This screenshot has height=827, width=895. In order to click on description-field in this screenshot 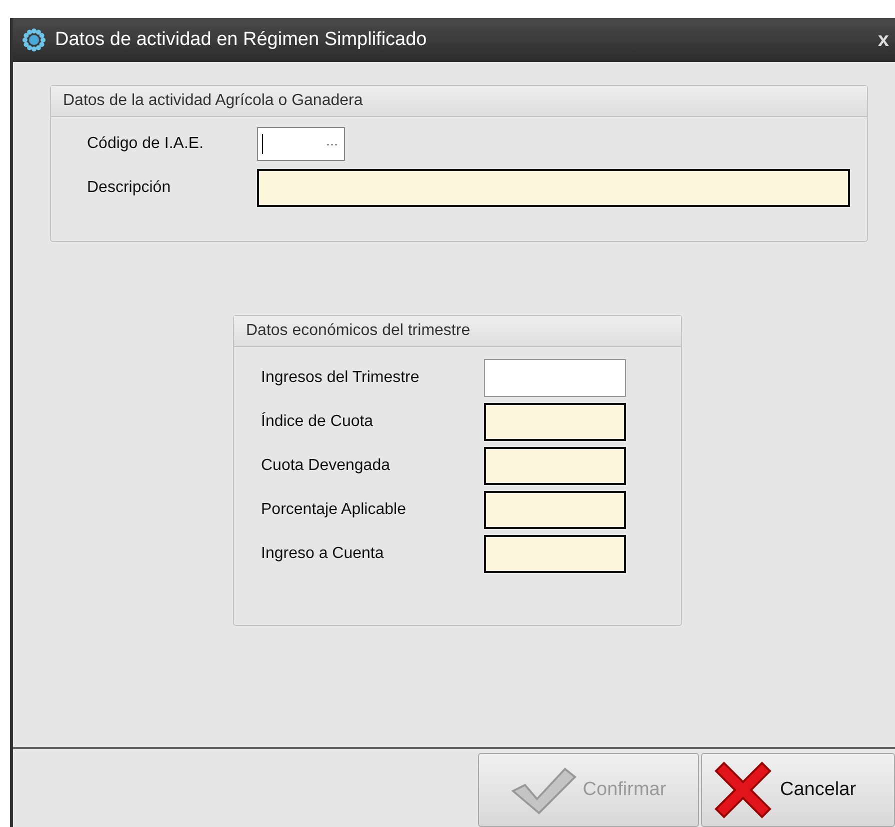, I will do `click(553, 188)`.